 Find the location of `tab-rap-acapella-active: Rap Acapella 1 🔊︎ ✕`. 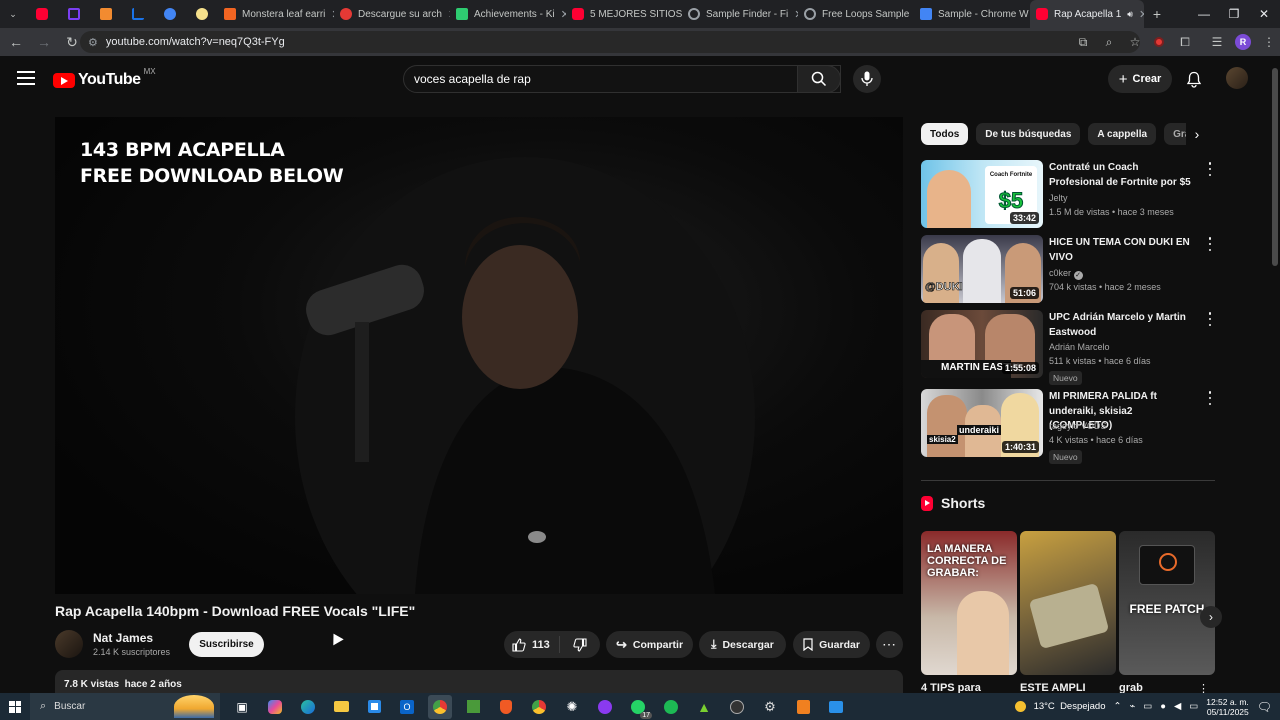

tab-rap-acapella-active: Rap Acapella 1 🔊︎ ✕ is located at coordinates (1087, 14).